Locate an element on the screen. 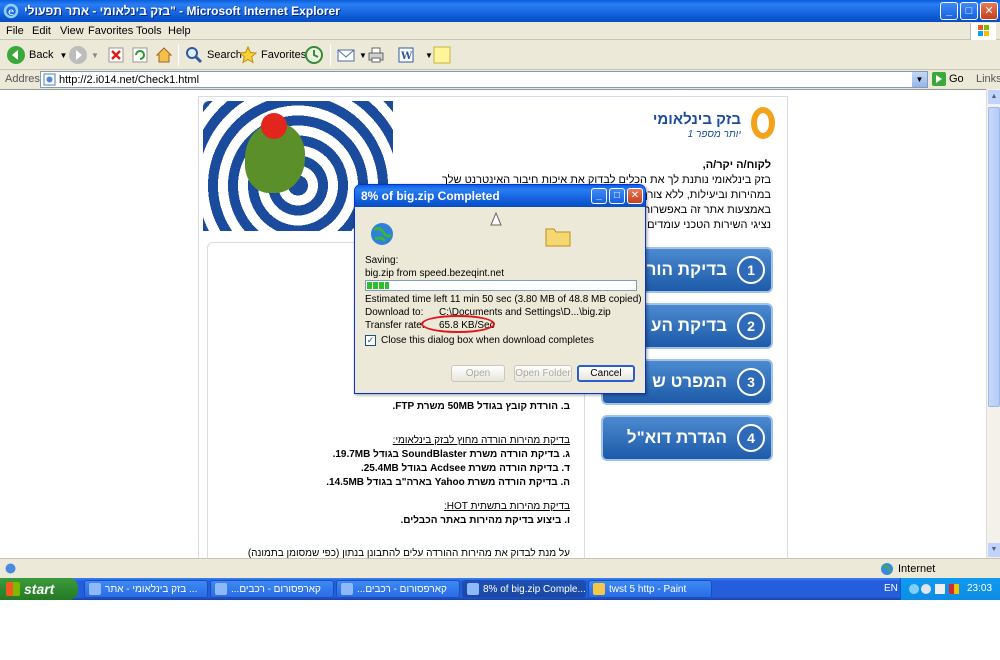 This screenshot has width=1000, height=660. refresh-icon is located at coordinates (140, 55).